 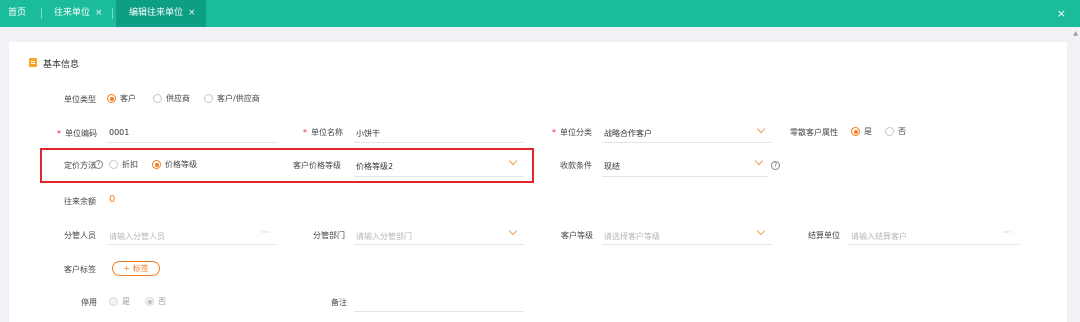 What do you see at coordinates (128, 98) in the screenshot?
I see `radio-label: 客户` at bounding box center [128, 98].